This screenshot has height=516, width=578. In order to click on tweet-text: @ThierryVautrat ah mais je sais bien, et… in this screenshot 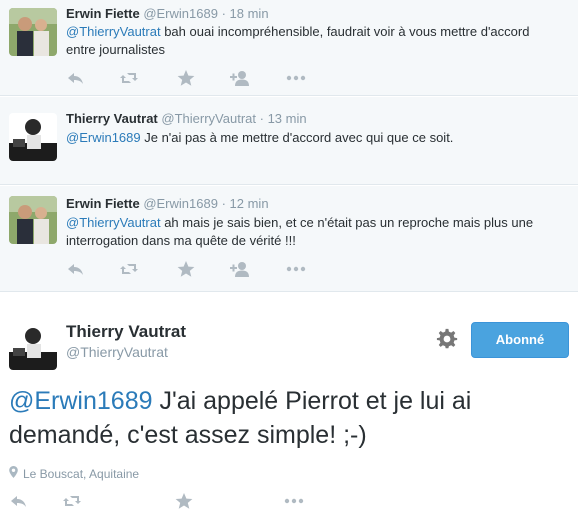, I will do `click(301, 232)`.